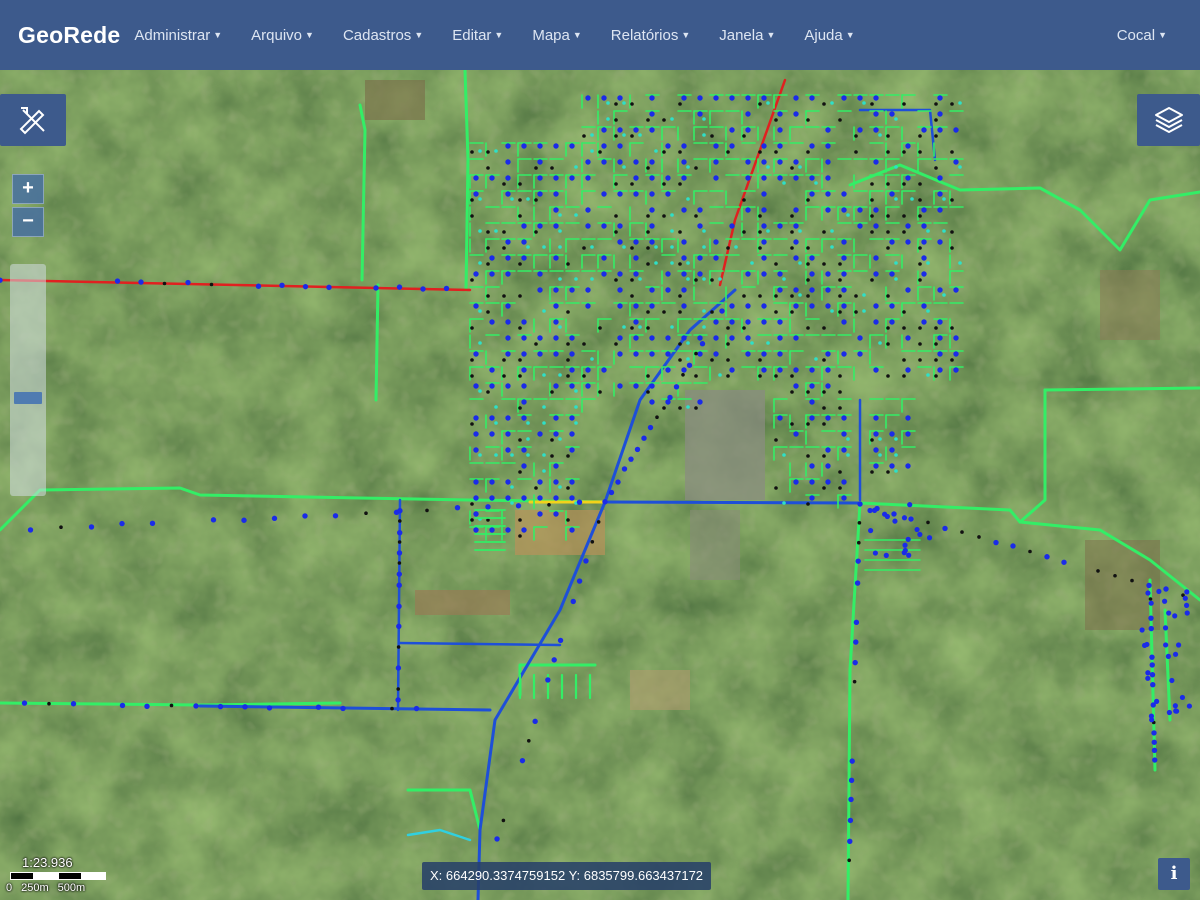 The image size is (1200, 900). What do you see at coordinates (477, 35) in the screenshot?
I see `menu-editar: Editar ▼` at bounding box center [477, 35].